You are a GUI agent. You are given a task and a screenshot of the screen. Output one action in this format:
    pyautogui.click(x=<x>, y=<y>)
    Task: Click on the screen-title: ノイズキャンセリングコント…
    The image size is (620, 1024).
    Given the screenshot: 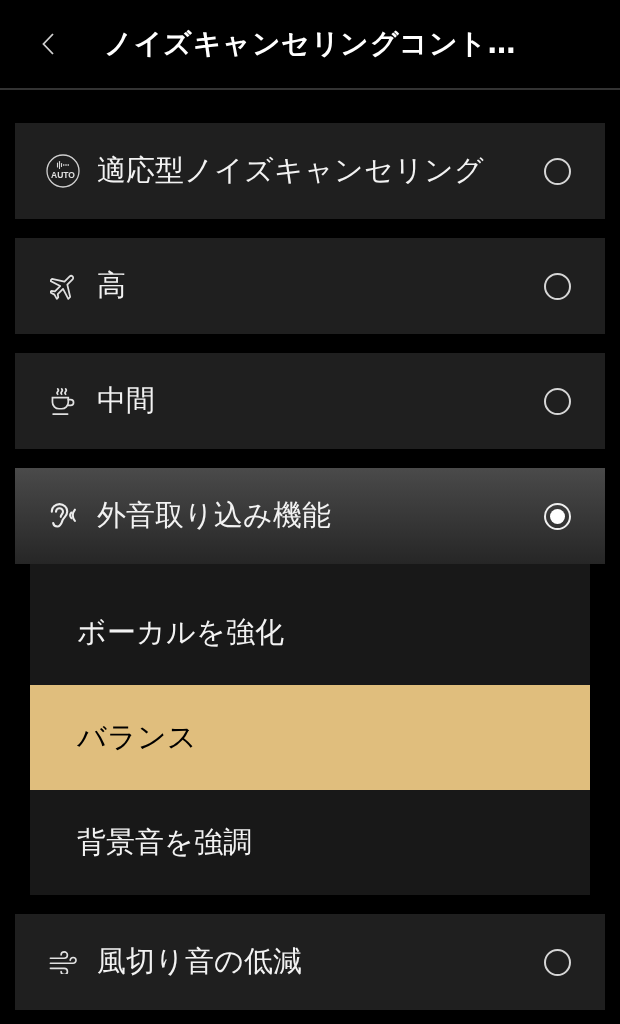 What is the action you would take?
    pyautogui.click(x=310, y=44)
    